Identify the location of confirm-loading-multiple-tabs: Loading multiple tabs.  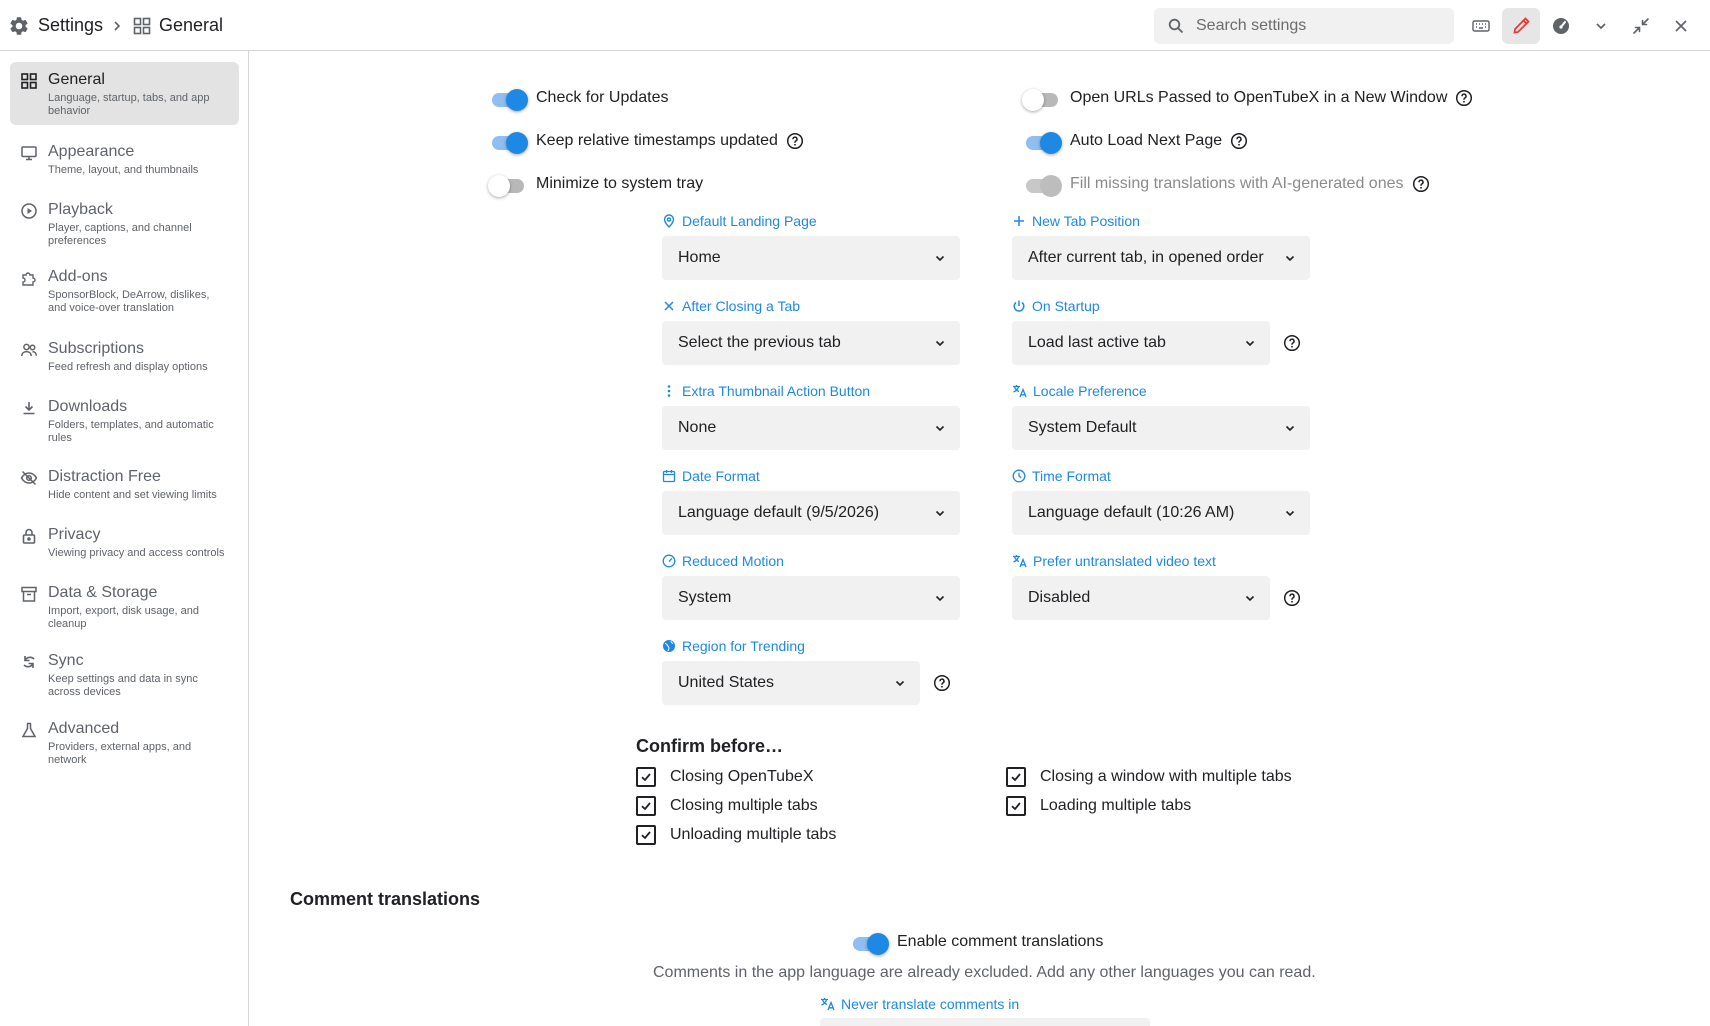
(1098, 806).